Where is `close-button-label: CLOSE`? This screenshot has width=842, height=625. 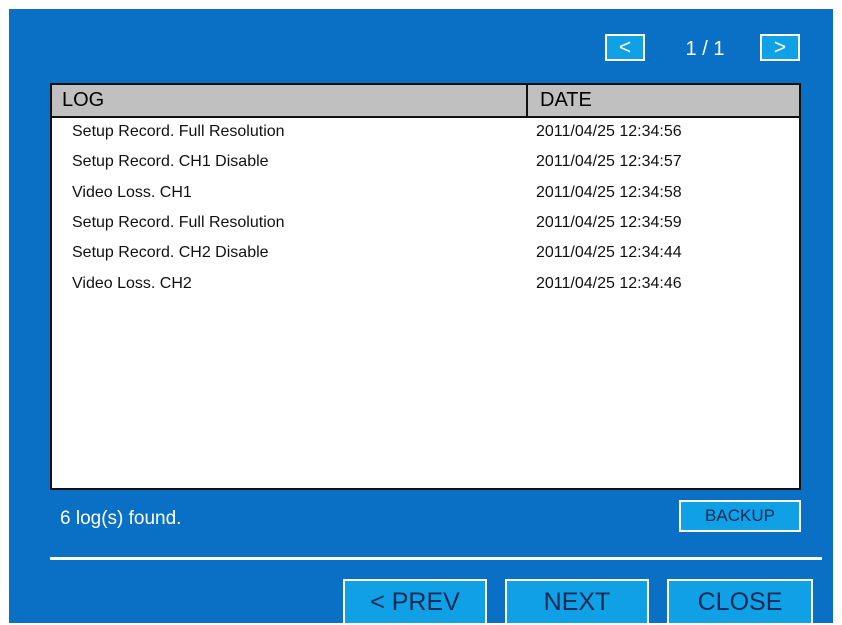 close-button-label: CLOSE is located at coordinates (740, 601).